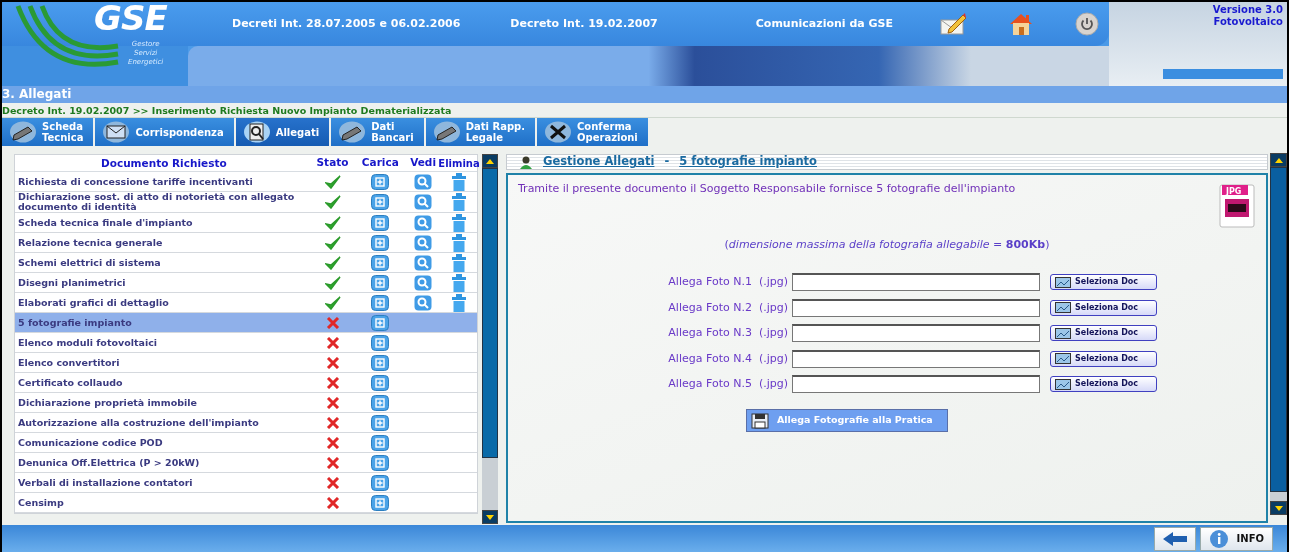 The width and height of the screenshot is (1289, 552). What do you see at coordinates (1218, 538) in the screenshot?
I see `info-icon` at bounding box center [1218, 538].